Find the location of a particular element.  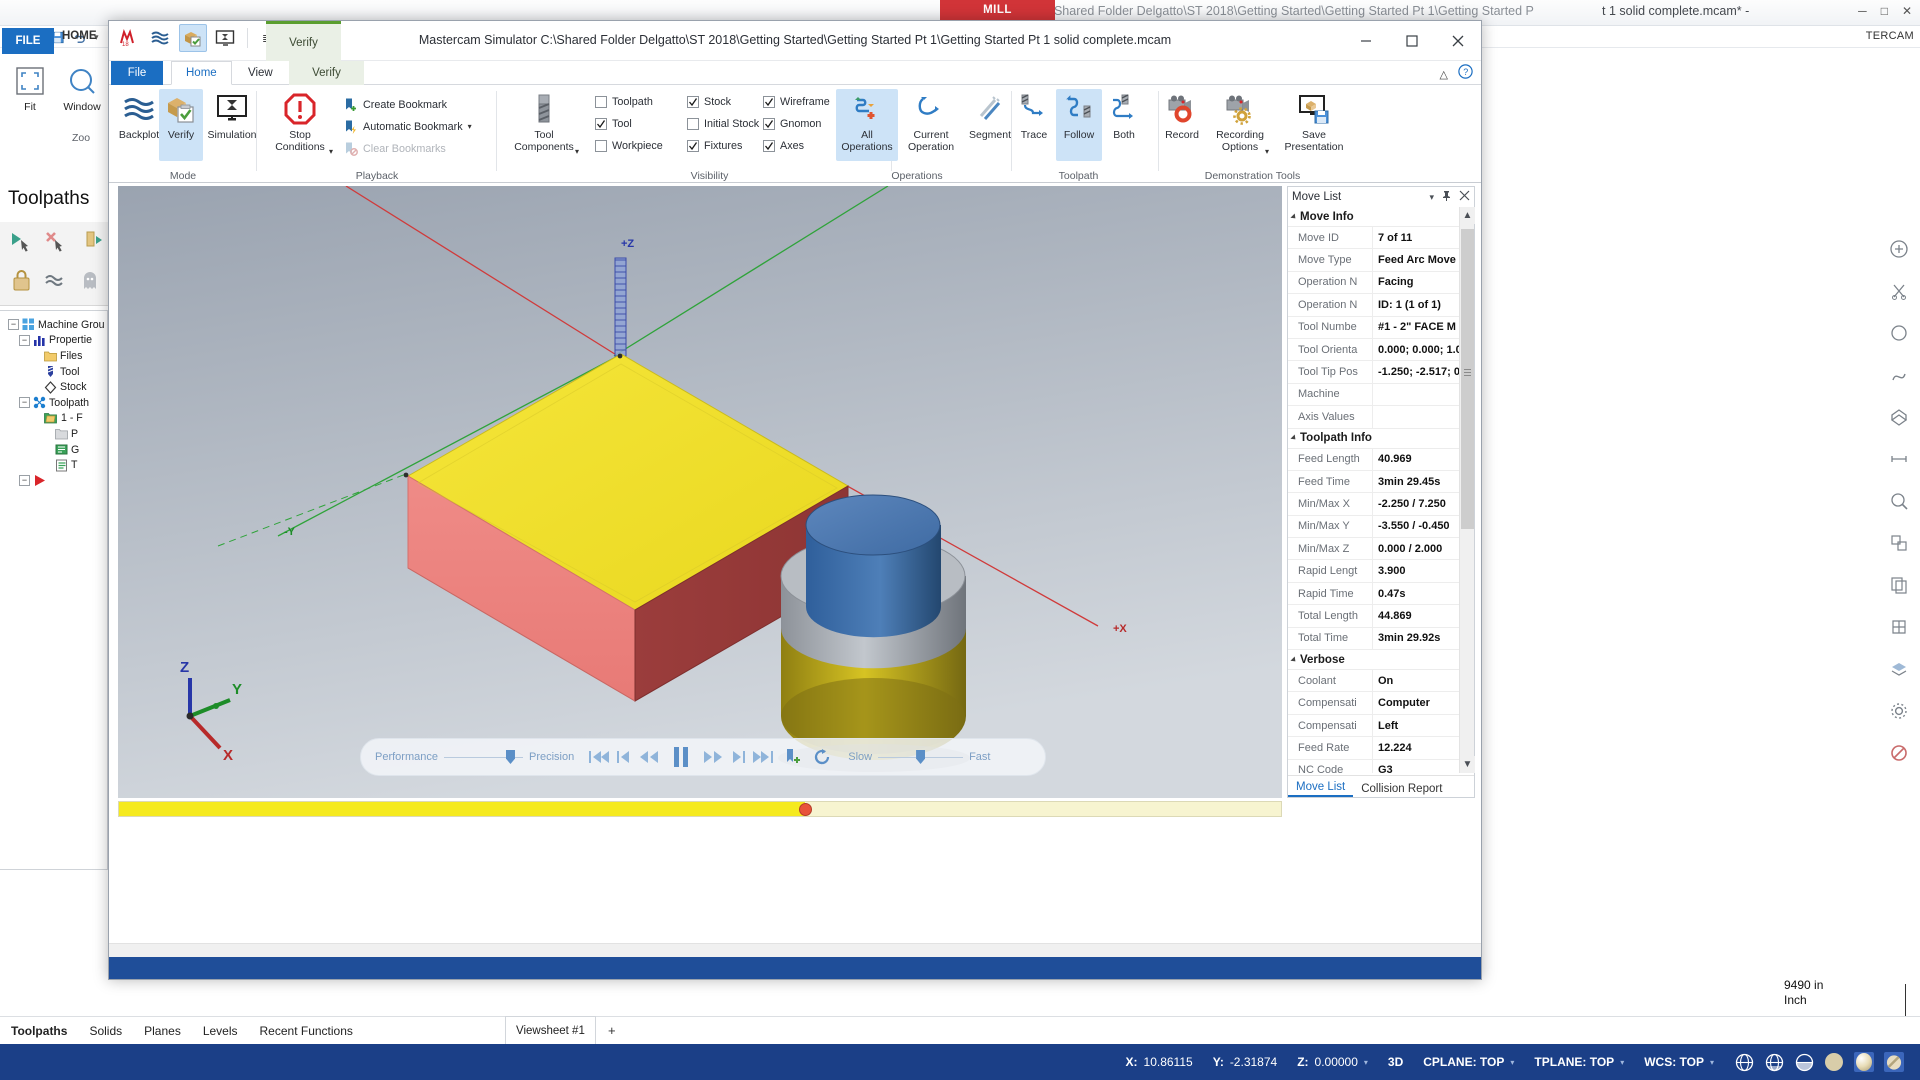

stop-conditions-dropdown-icon: ▾ is located at coordinates (331, 151).